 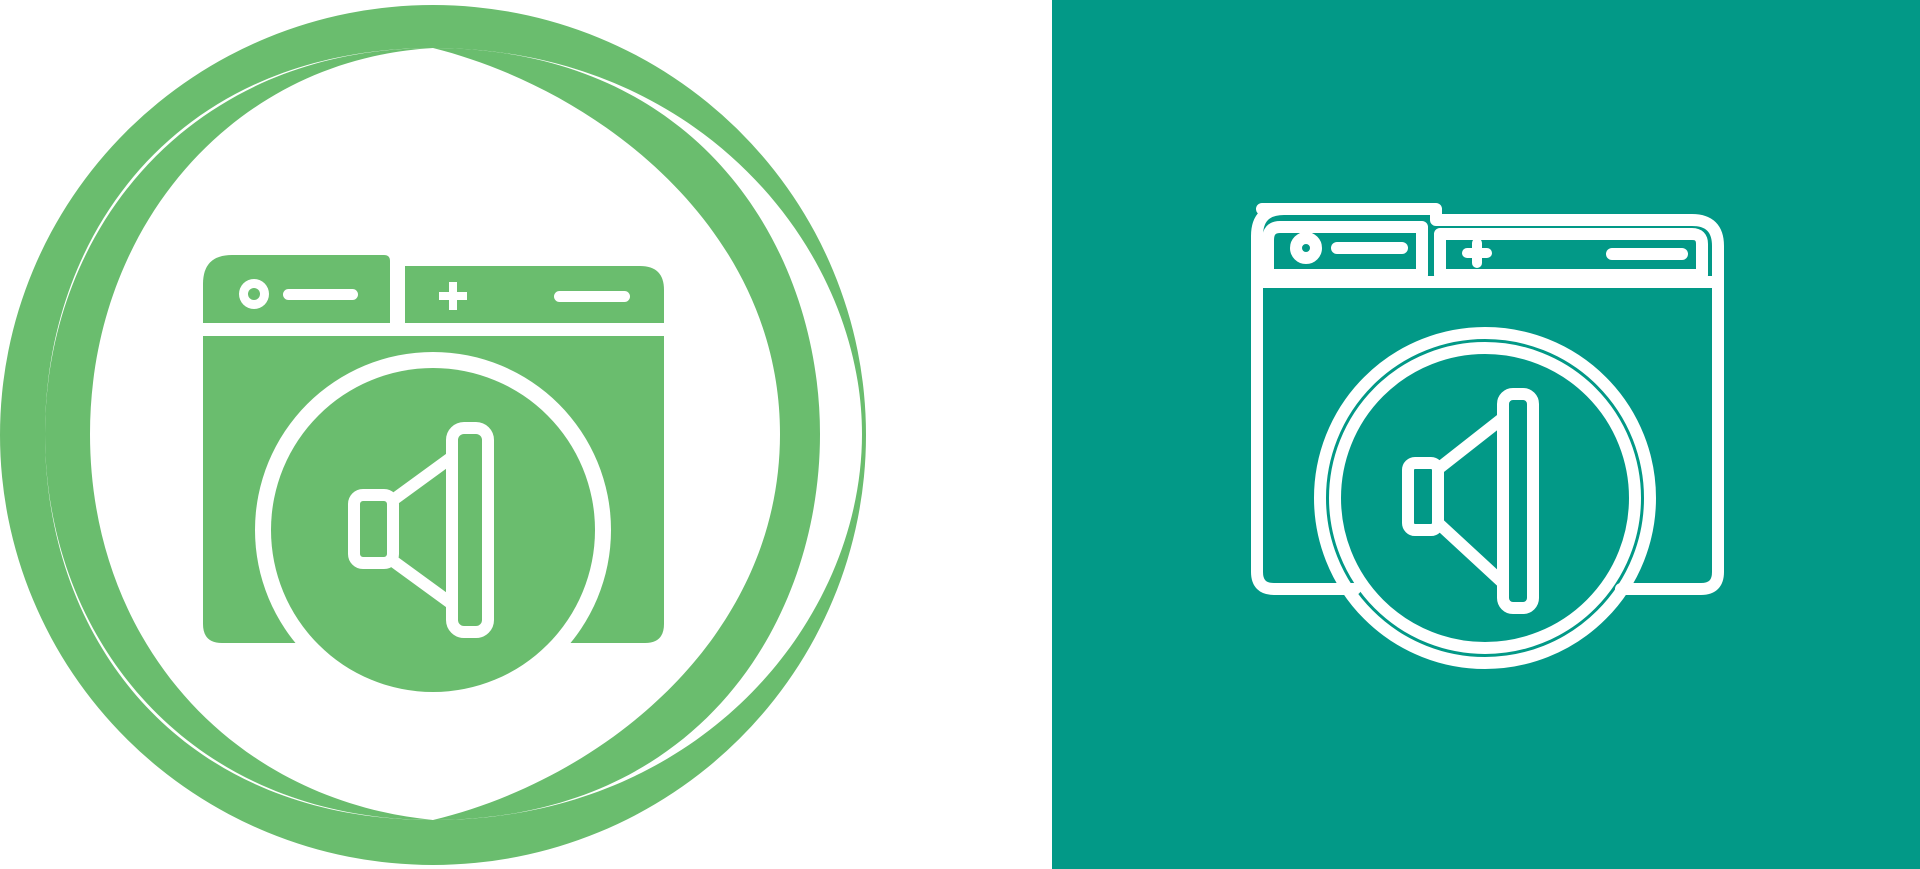 What do you see at coordinates (433, 530) in the screenshot?
I see `speaker-circle` at bounding box center [433, 530].